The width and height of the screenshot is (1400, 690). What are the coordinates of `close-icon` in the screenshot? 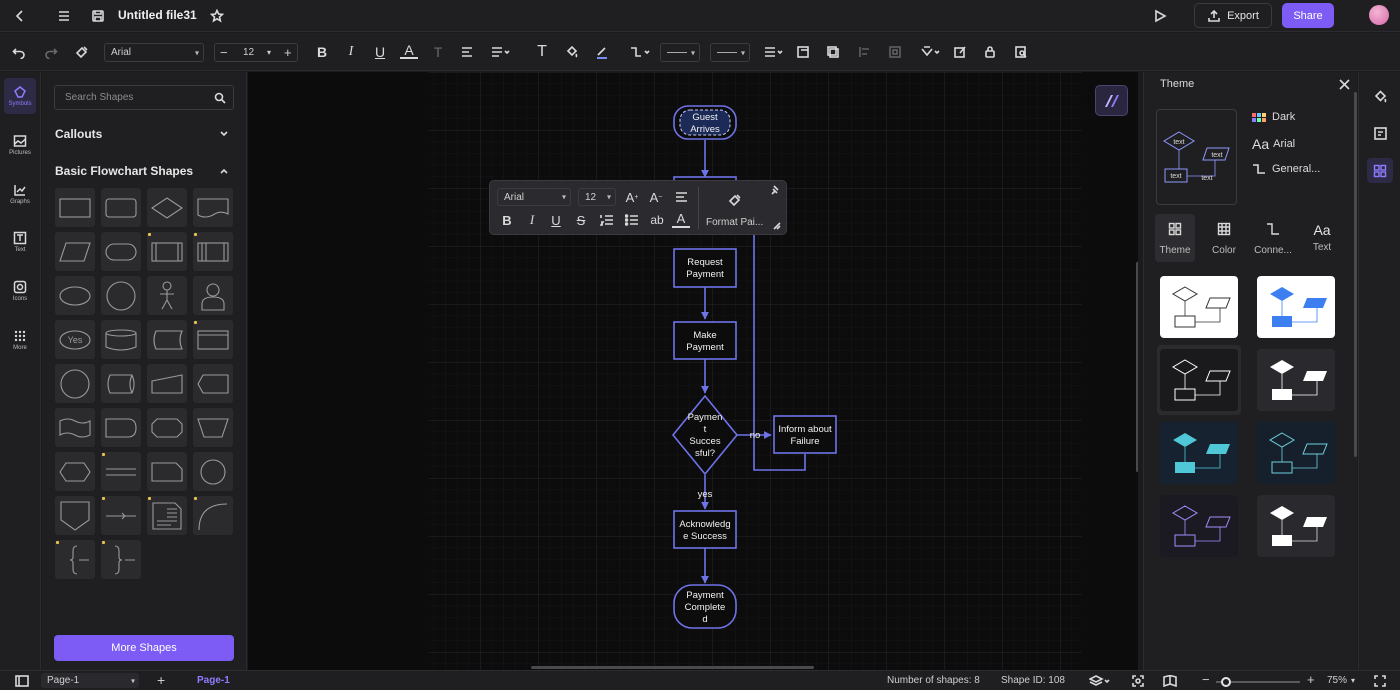 It's located at (1344, 84).